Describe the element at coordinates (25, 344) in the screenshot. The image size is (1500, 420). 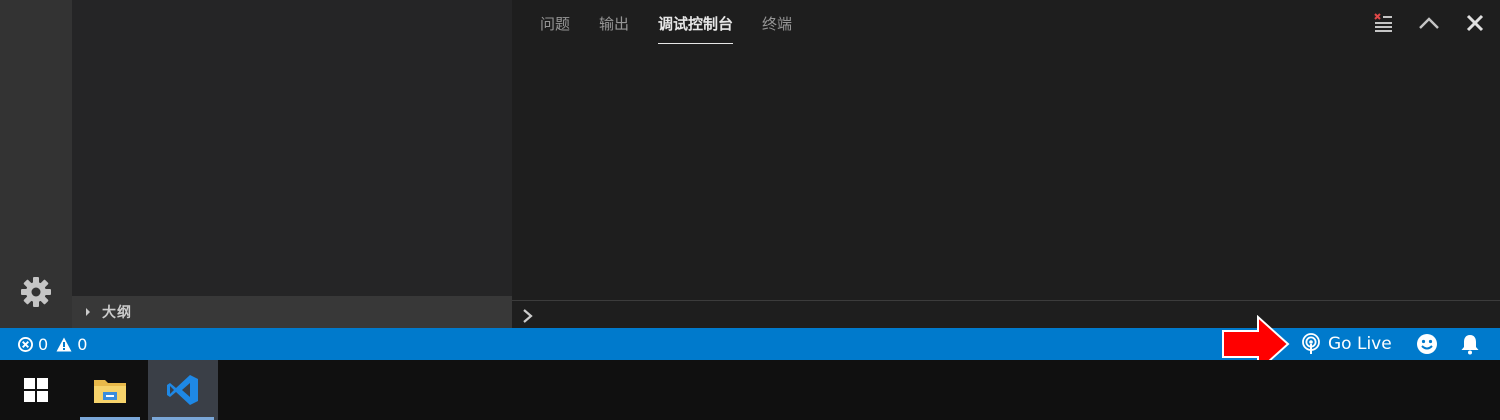
I see `error-icon` at that location.